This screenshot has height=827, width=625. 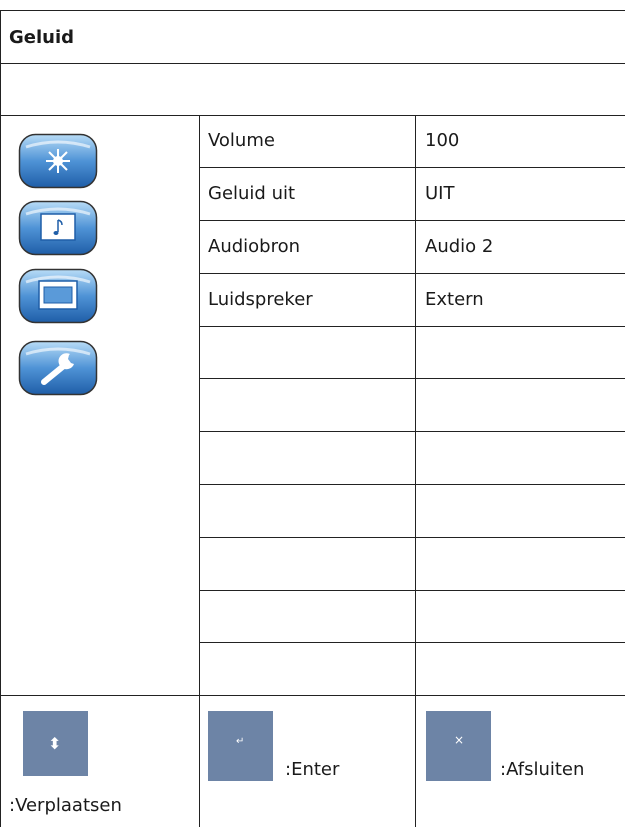 What do you see at coordinates (415, 471) in the screenshot?
I see `divider-values` at bounding box center [415, 471].